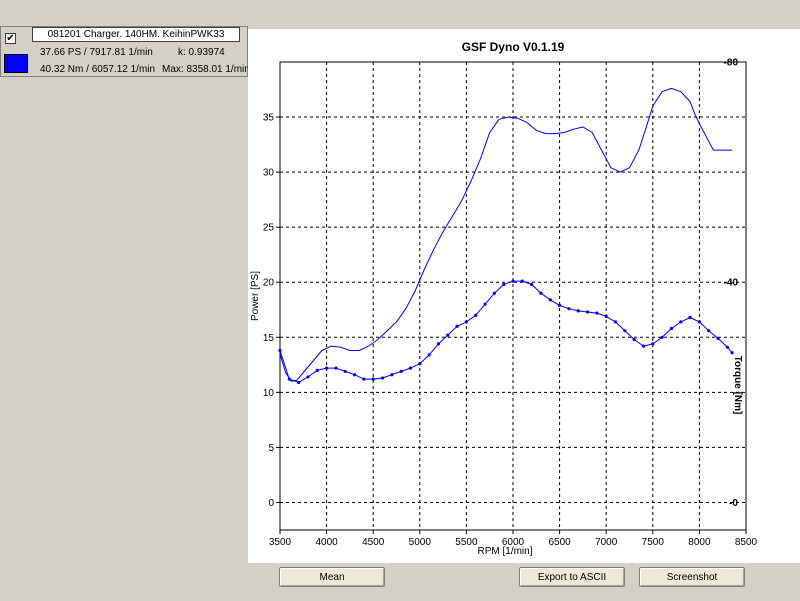  I want to click on run-name-field: 081201 Charger. 140HM. KeihinPWK33, so click(136, 34).